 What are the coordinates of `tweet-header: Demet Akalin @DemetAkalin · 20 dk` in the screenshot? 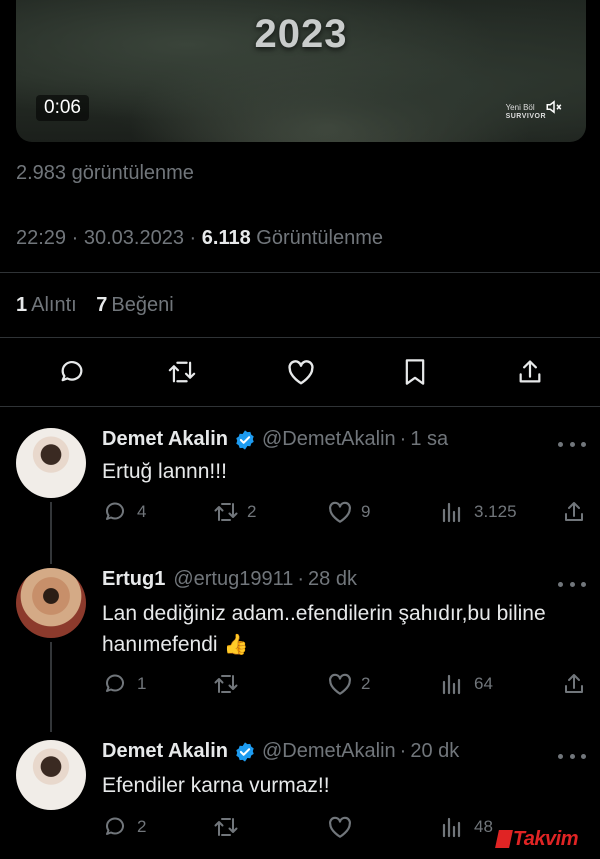 It's located at (280, 751).